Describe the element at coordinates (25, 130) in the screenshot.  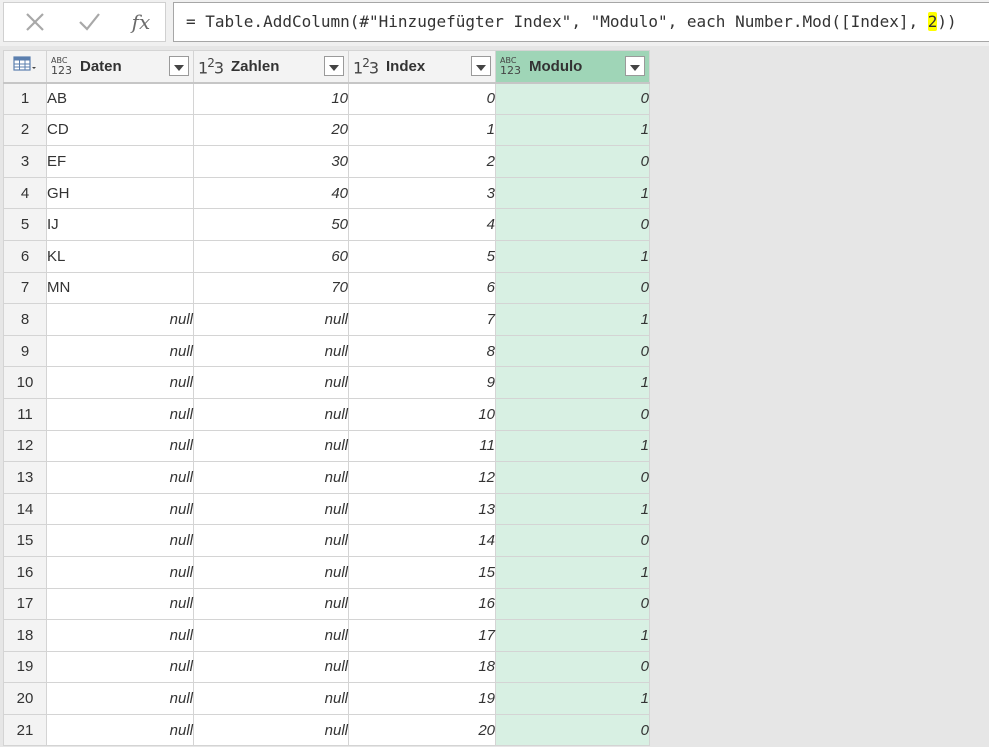
I see `row-number: 2` at that location.